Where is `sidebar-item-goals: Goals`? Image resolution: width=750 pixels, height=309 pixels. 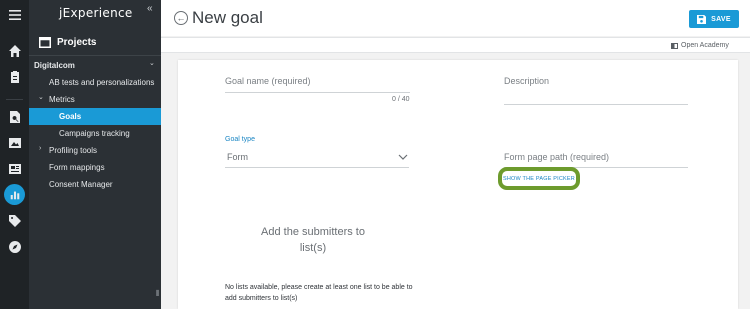 sidebar-item-goals: Goals is located at coordinates (95, 116).